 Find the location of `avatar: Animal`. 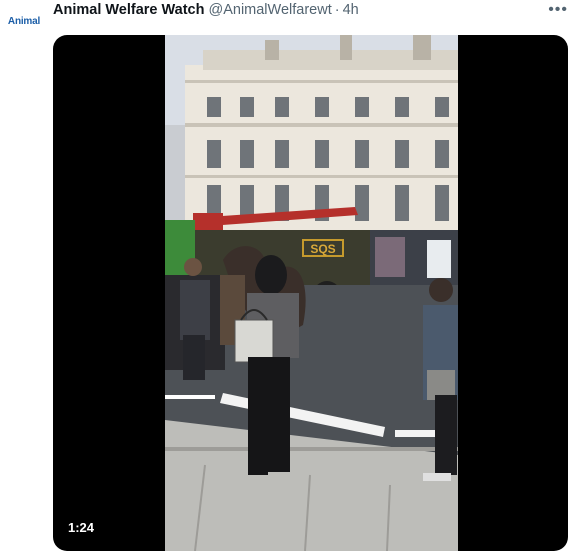

avatar: Animal is located at coordinates (24, 21).